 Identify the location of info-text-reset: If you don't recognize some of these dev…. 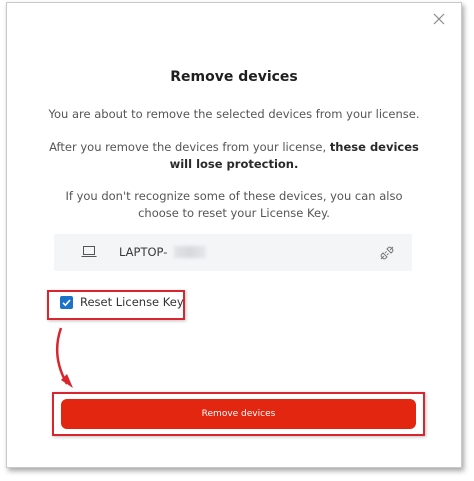
(234, 204).